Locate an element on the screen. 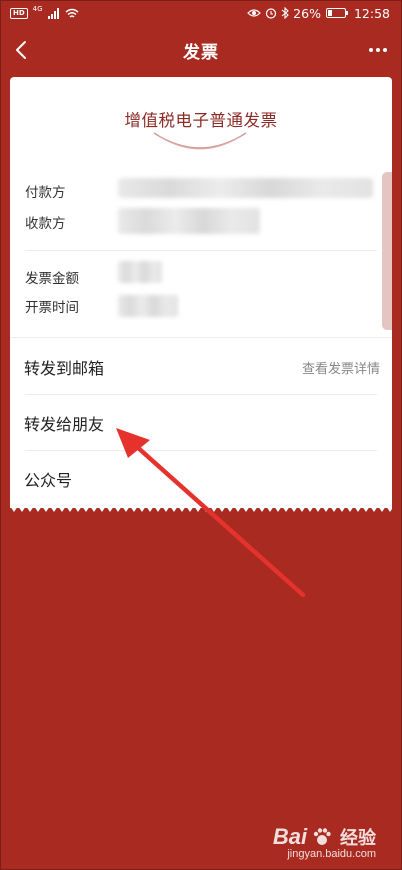 The height and width of the screenshot is (870, 402). official-account-label: 公众号 is located at coordinates (48, 480).